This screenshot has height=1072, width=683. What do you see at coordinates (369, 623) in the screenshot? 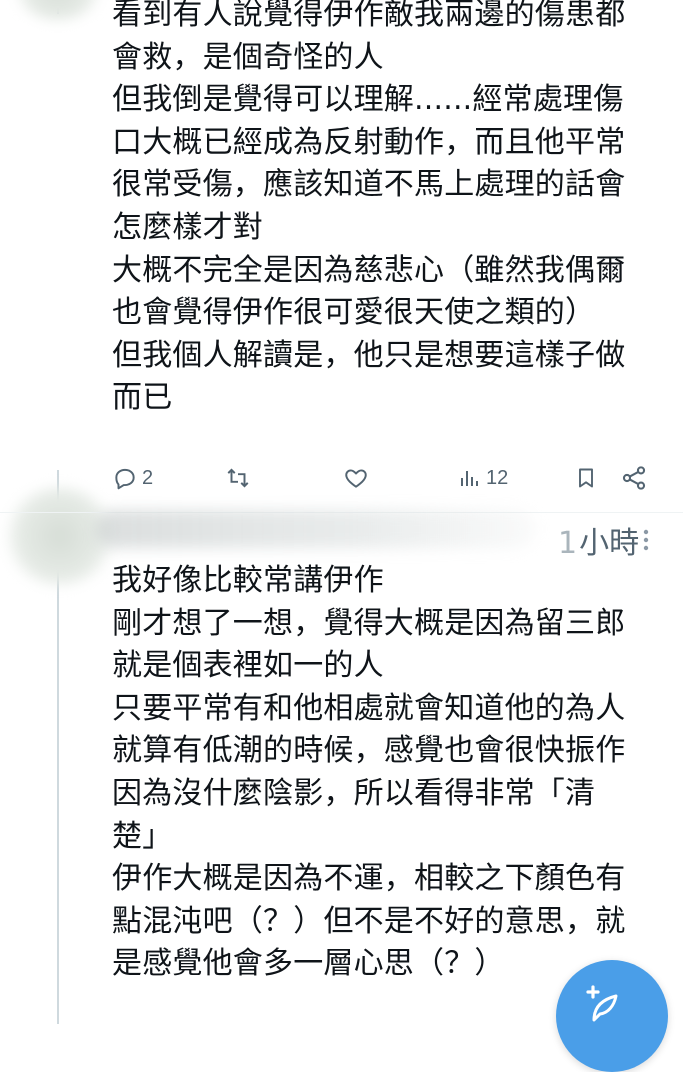
I see `tweet-line: 剛才想了一想，覺得大概是因為留三郎` at bounding box center [369, 623].